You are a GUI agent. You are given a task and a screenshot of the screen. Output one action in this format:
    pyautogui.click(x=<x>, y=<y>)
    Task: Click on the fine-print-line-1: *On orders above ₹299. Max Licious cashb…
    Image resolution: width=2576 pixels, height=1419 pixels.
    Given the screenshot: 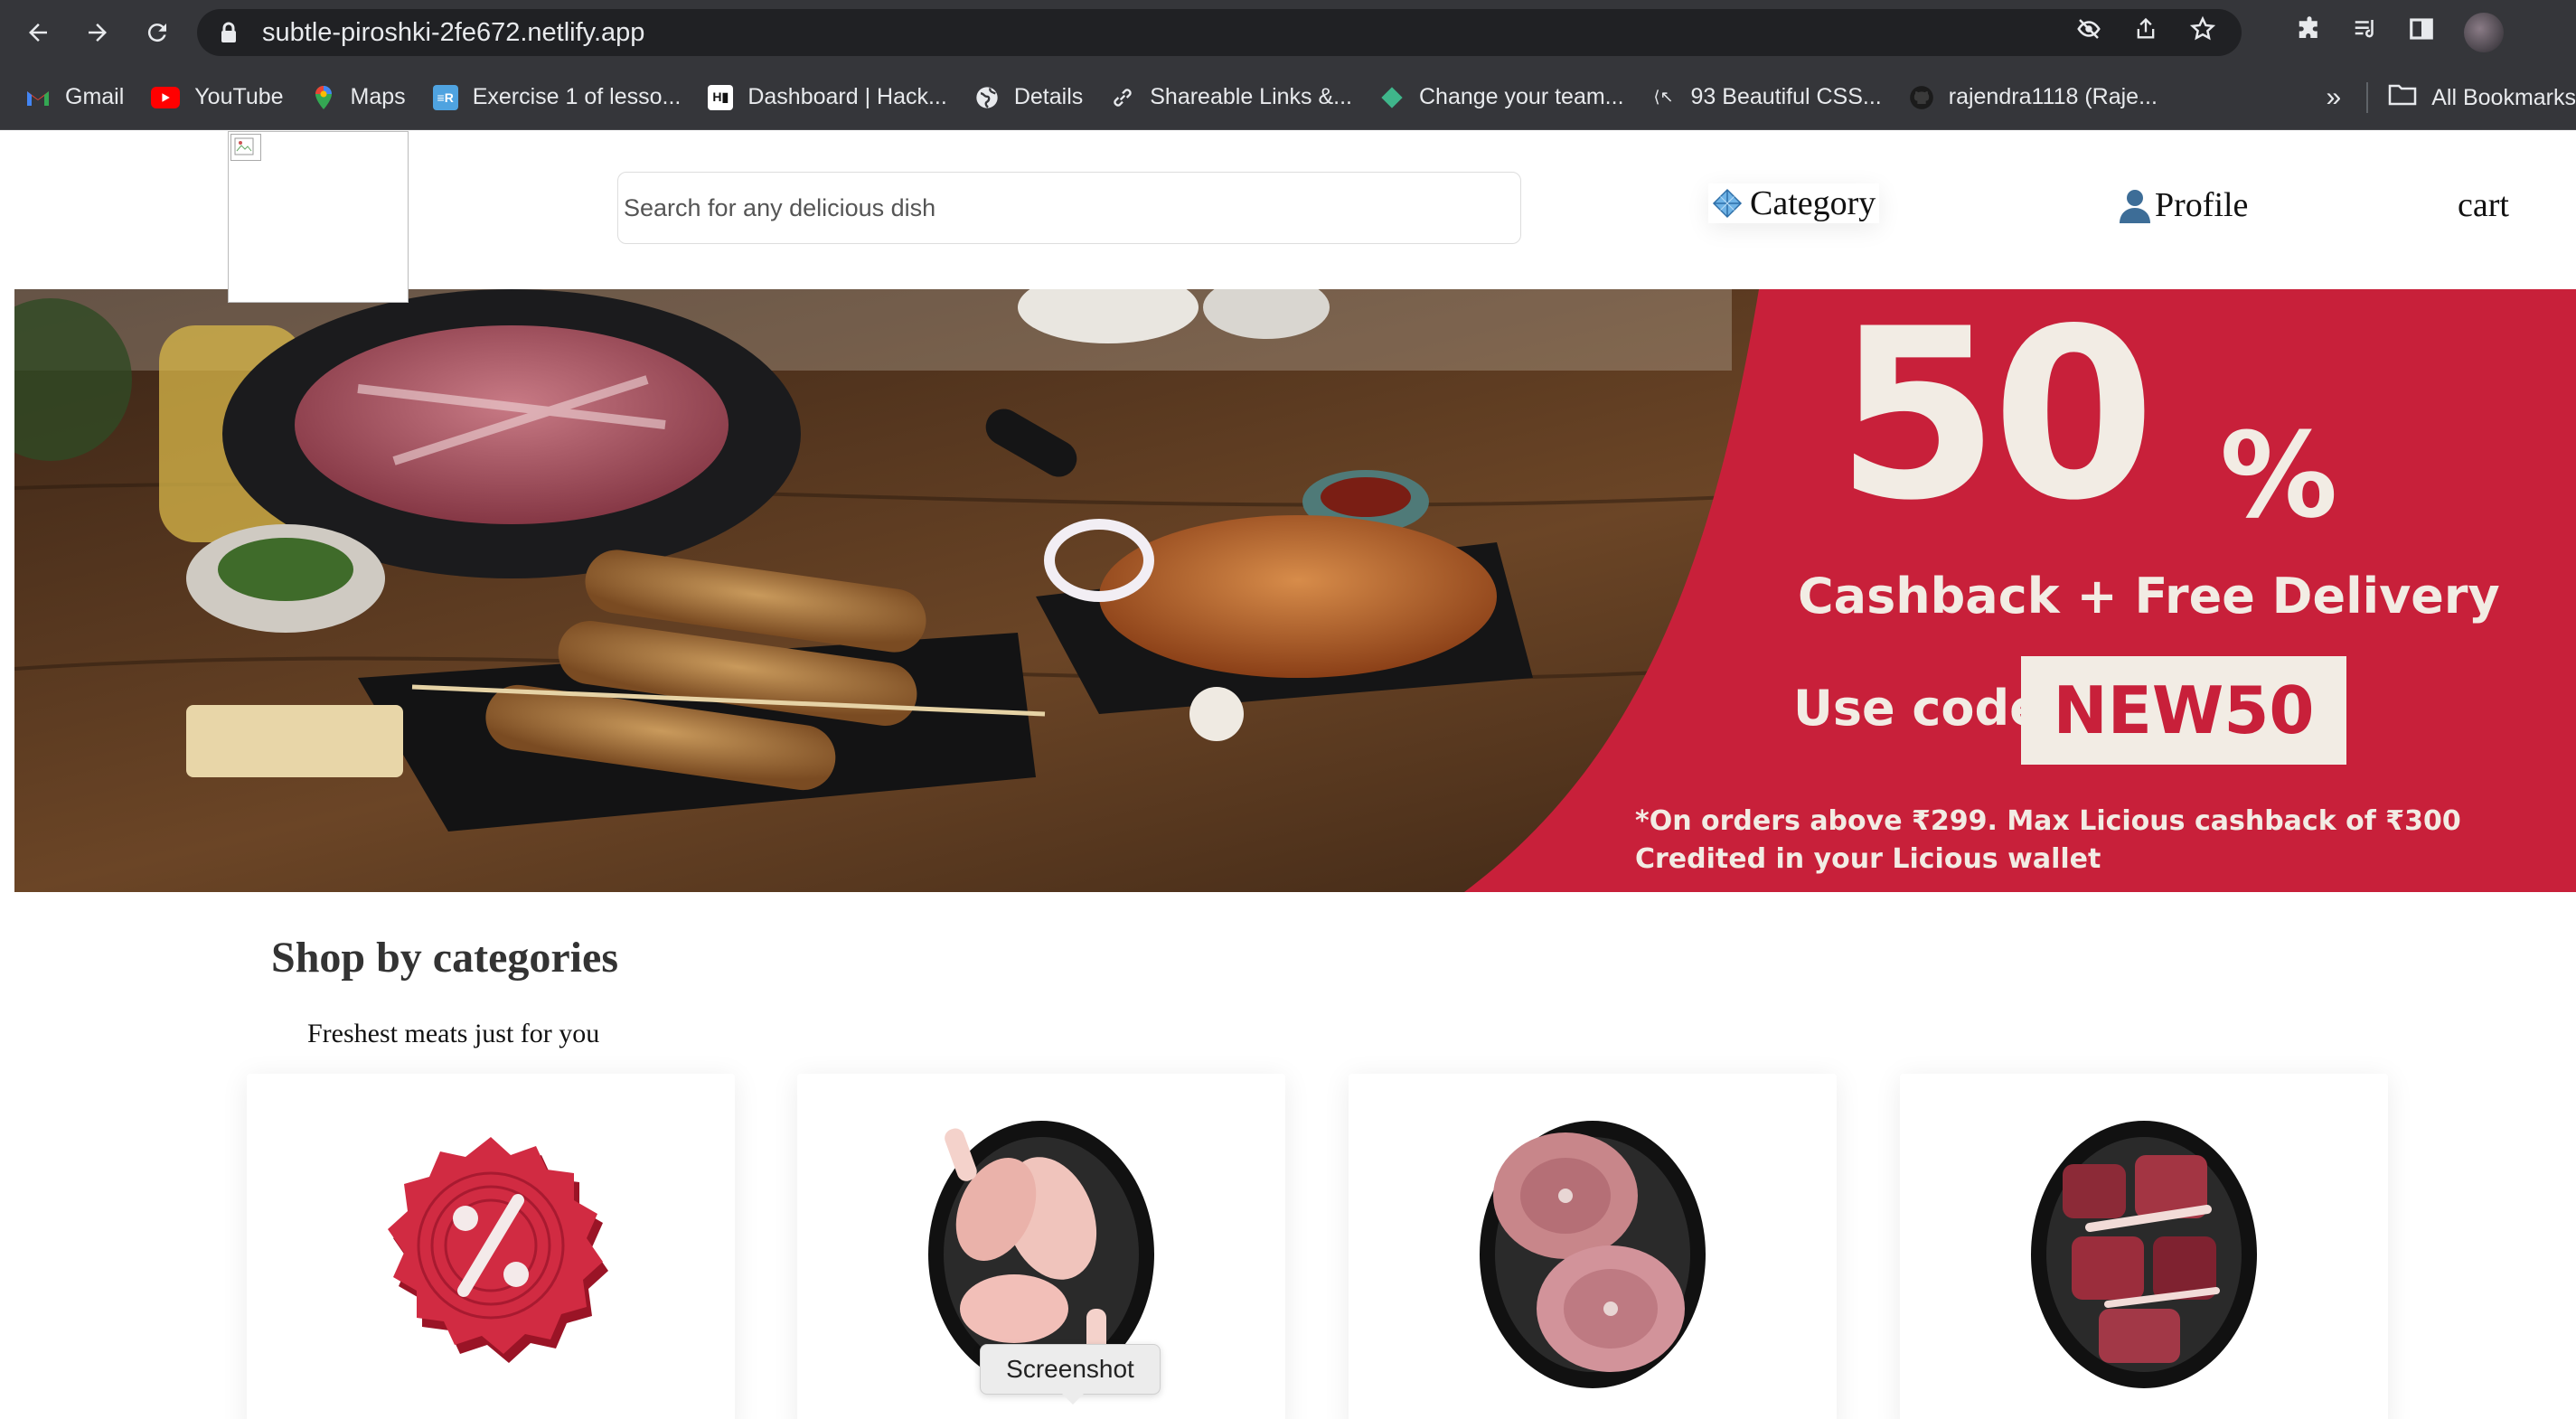 What is the action you would take?
    pyautogui.click(x=2048, y=821)
    